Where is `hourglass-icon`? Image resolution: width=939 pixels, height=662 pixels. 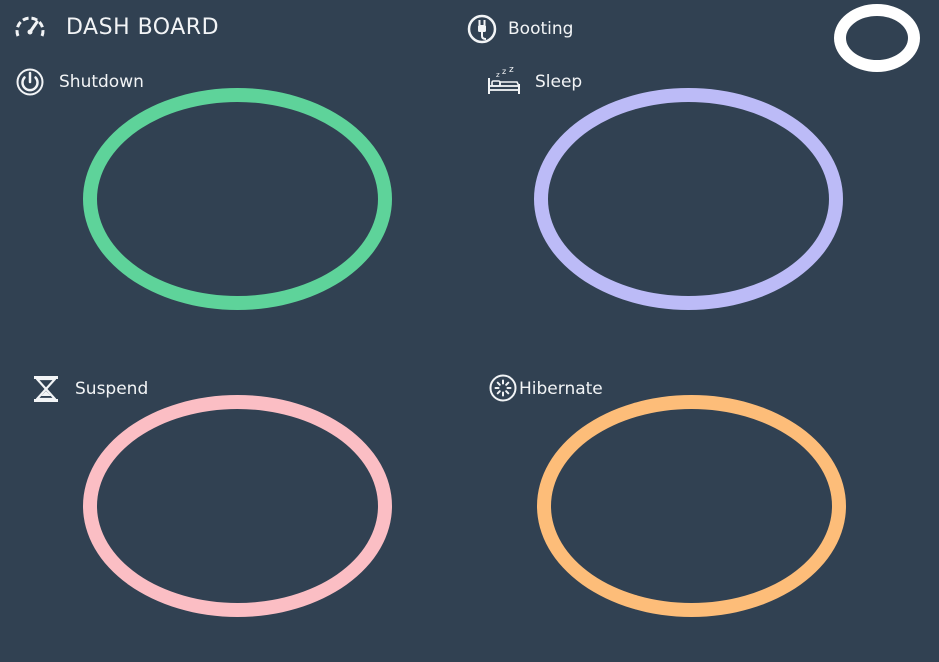
hourglass-icon is located at coordinates (46, 389).